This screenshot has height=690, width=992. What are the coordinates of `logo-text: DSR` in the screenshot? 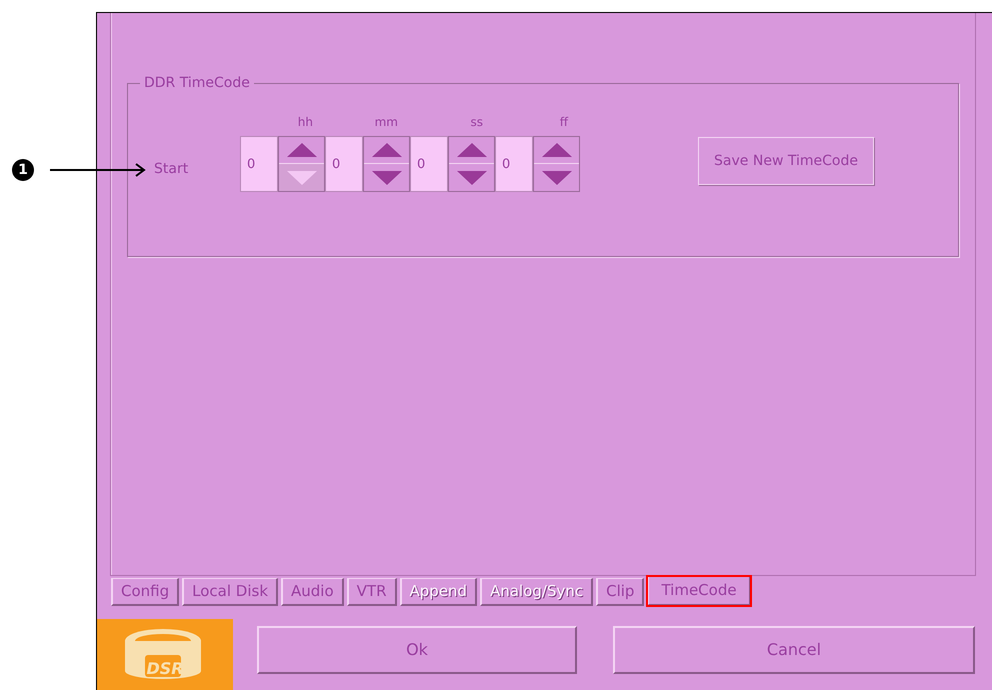 It's located at (165, 669).